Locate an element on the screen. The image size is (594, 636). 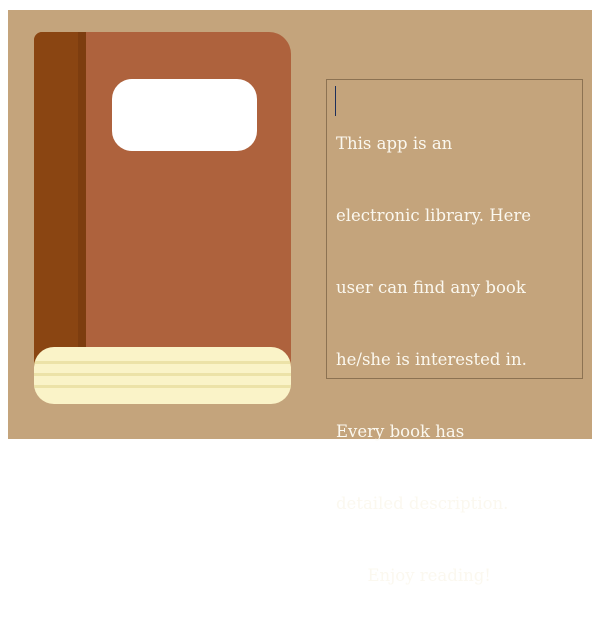
description-line: he/she is interested in. is located at coordinates (431, 359).